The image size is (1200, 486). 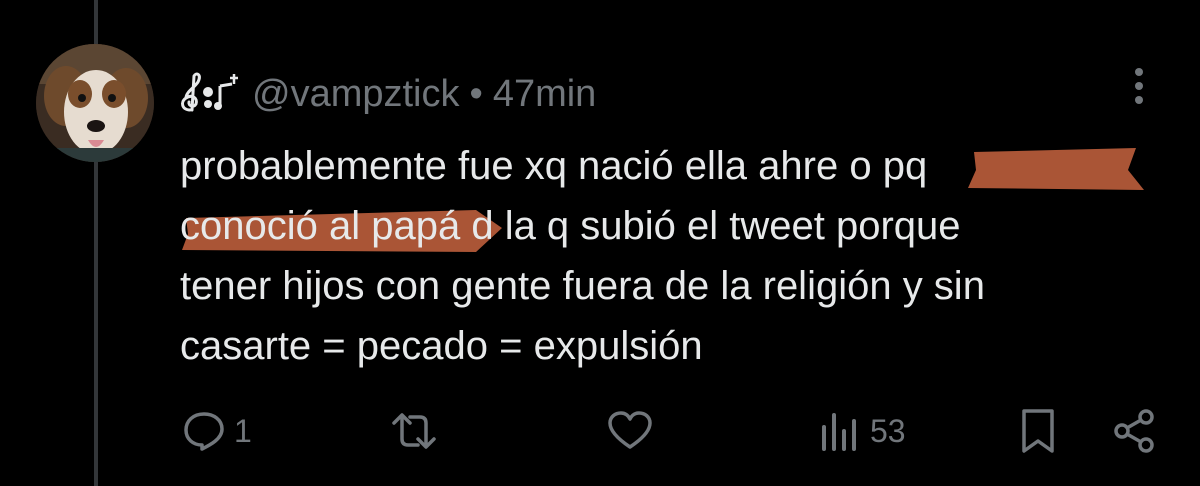 I want to click on tweet-header: @vampztick • 47min, so click(x=386, y=94).